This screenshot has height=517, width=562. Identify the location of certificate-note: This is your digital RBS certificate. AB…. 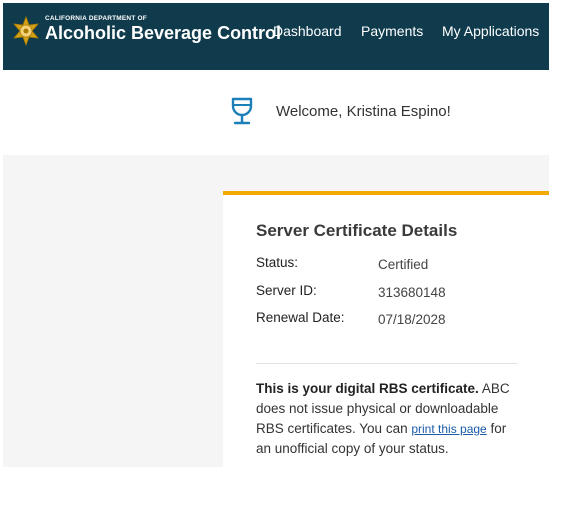
(385, 419).